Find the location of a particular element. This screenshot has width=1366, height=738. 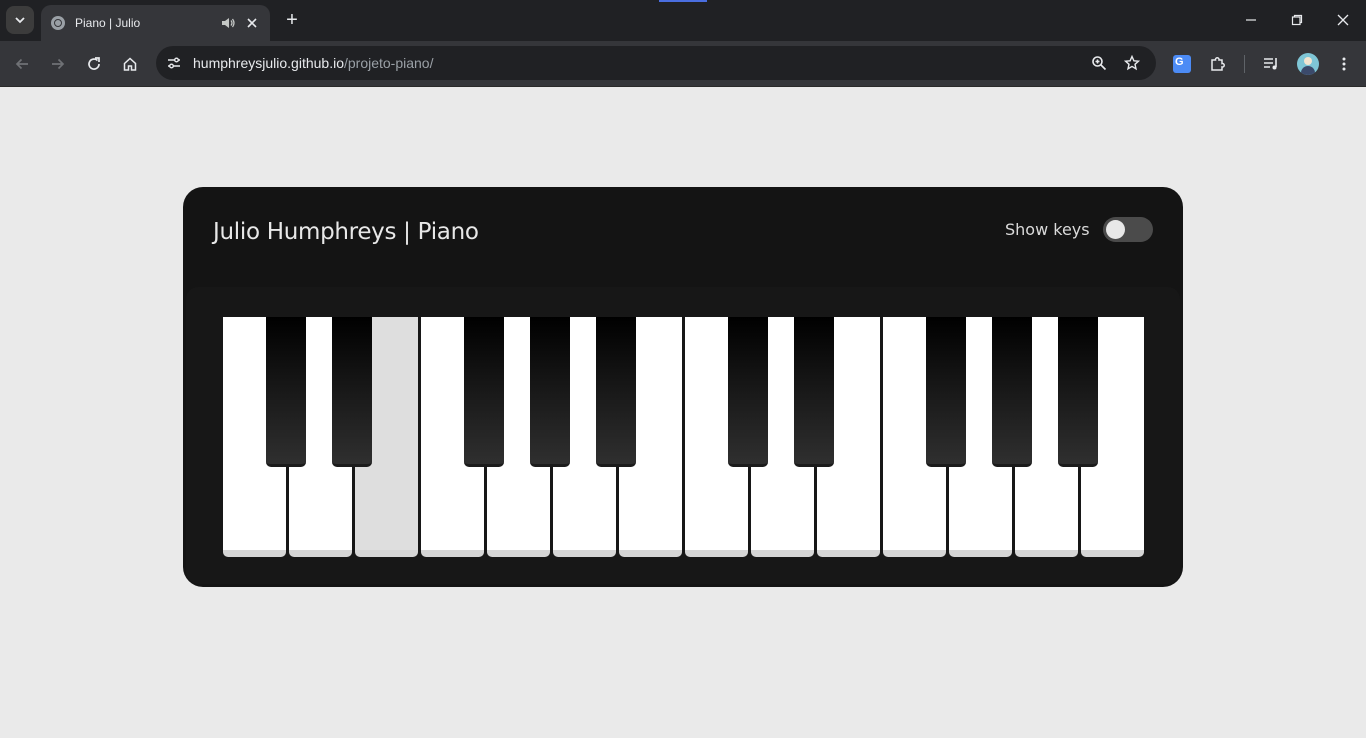

reload-icon is located at coordinates (94, 63).